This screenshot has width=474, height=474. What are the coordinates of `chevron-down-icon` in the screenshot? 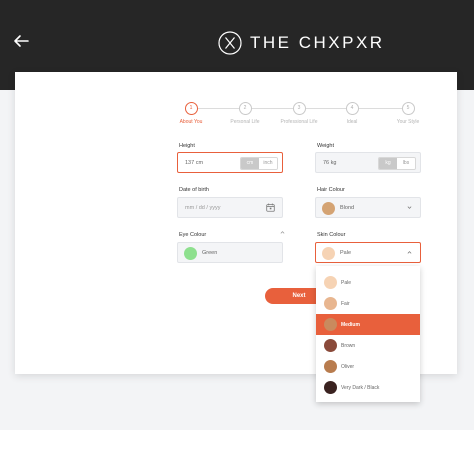 It's located at (409, 207).